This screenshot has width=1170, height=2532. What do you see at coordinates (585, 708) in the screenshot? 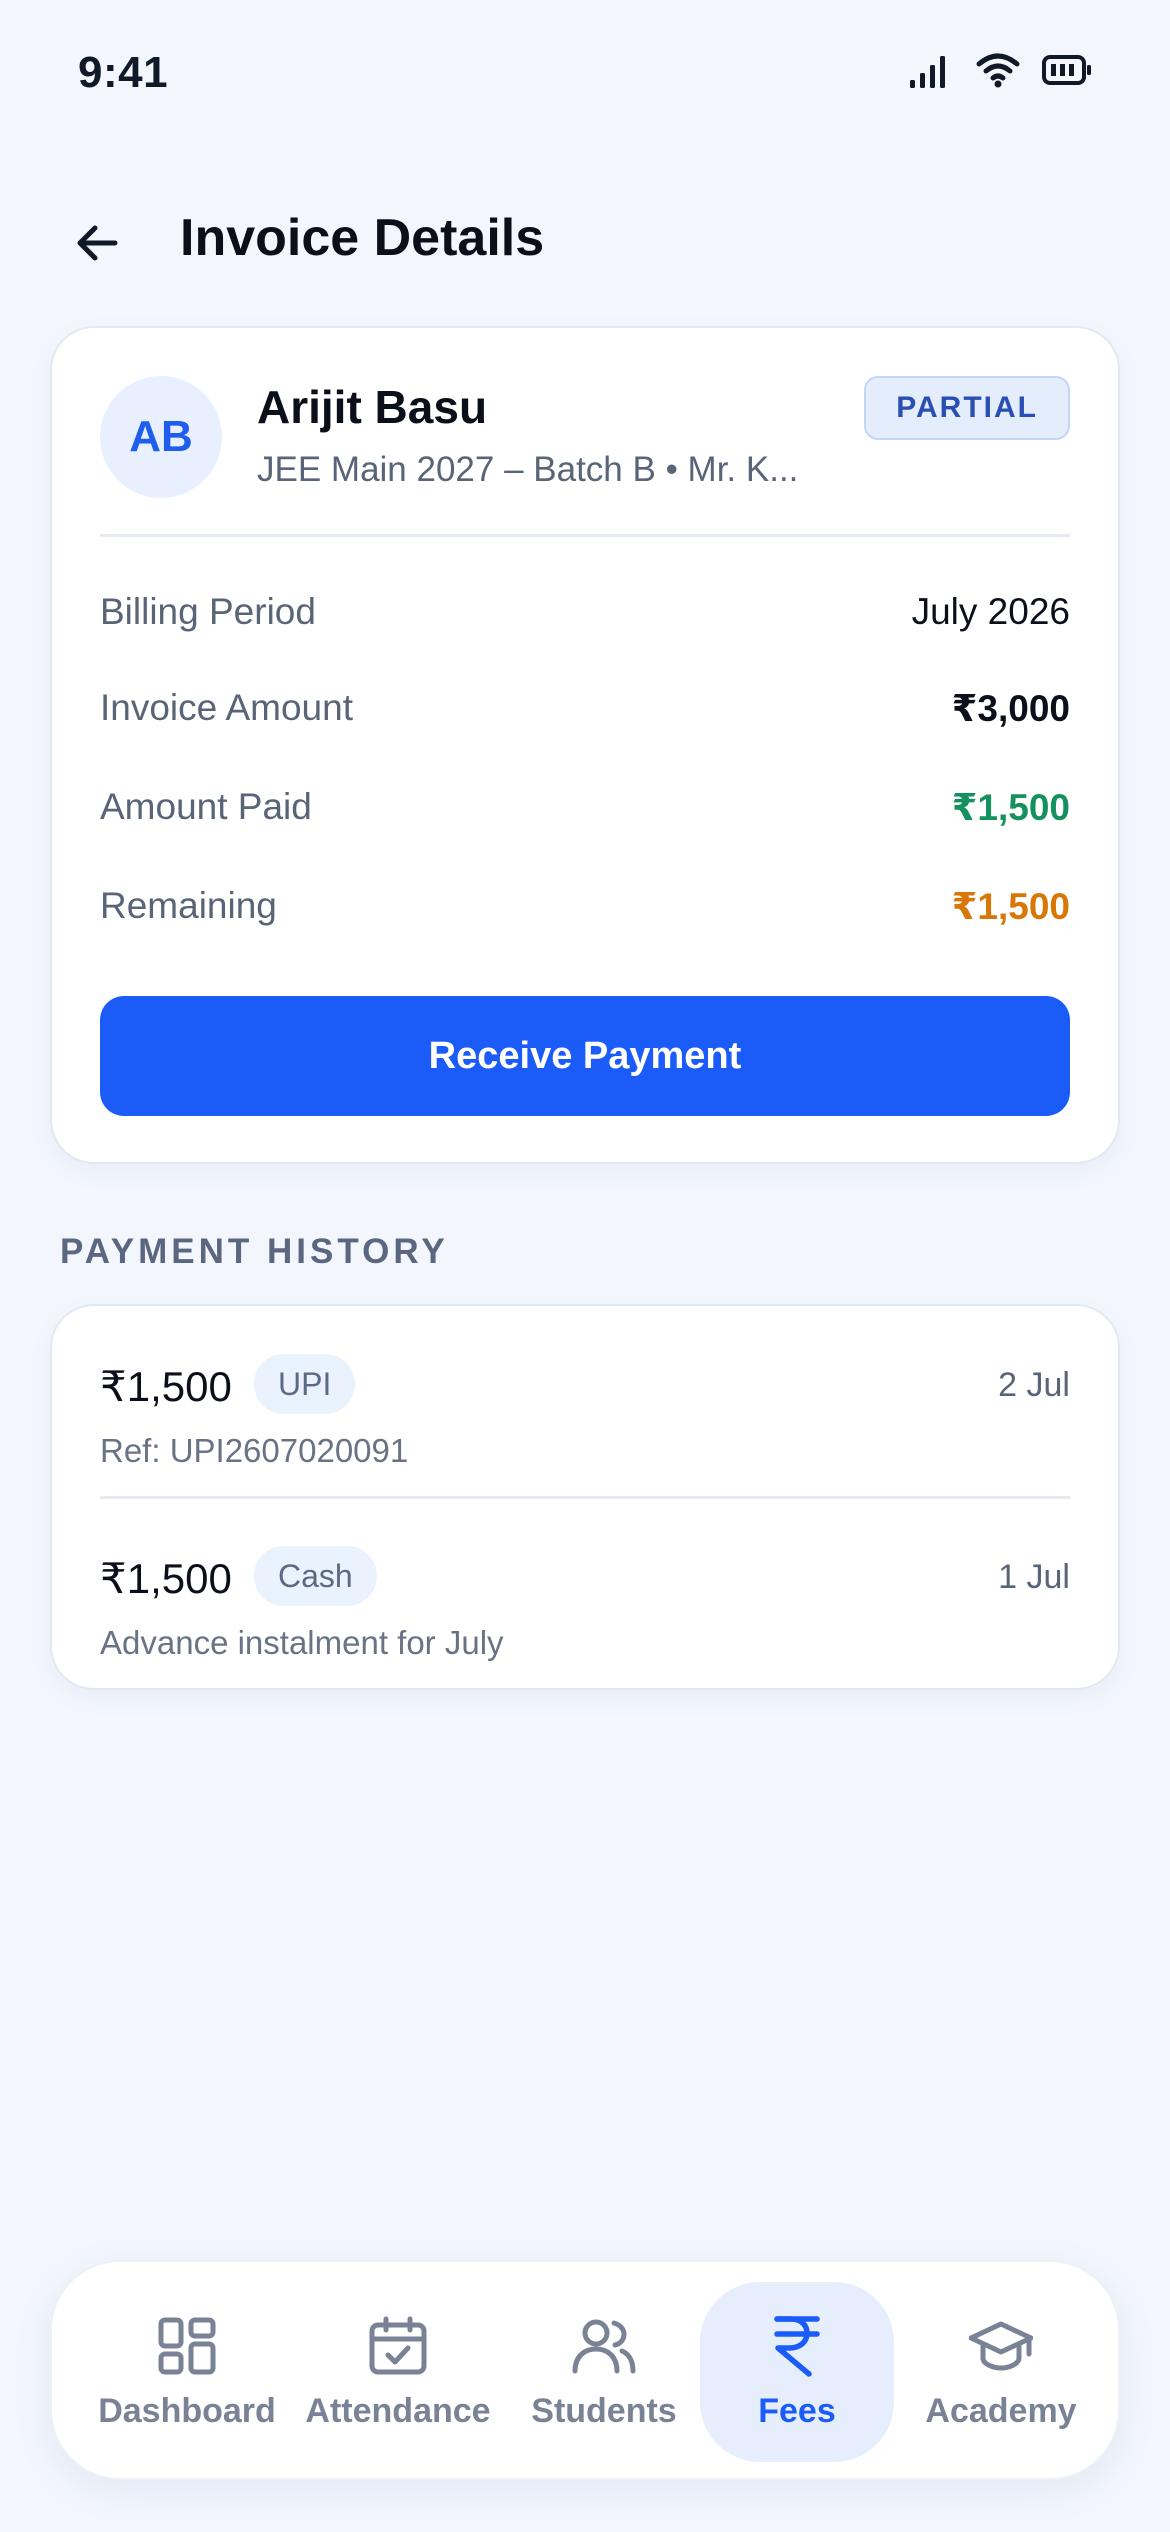
I see `detail-row-invoice-amount: Invoice Amount ₹3,000` at bounding box center [585, 708].